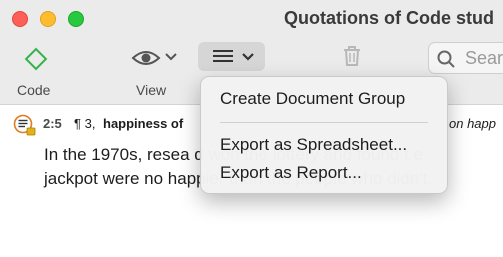 The image size is (503, 257). Describe the element at coordinates (76, 19) in the screenshot. I see `maximize-window-button` at that location.